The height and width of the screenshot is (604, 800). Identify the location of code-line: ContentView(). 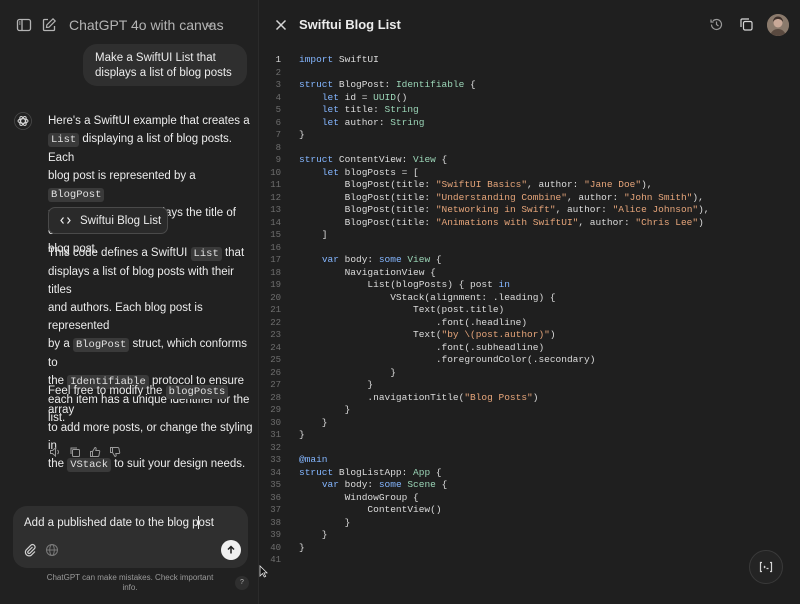
(370, 510).